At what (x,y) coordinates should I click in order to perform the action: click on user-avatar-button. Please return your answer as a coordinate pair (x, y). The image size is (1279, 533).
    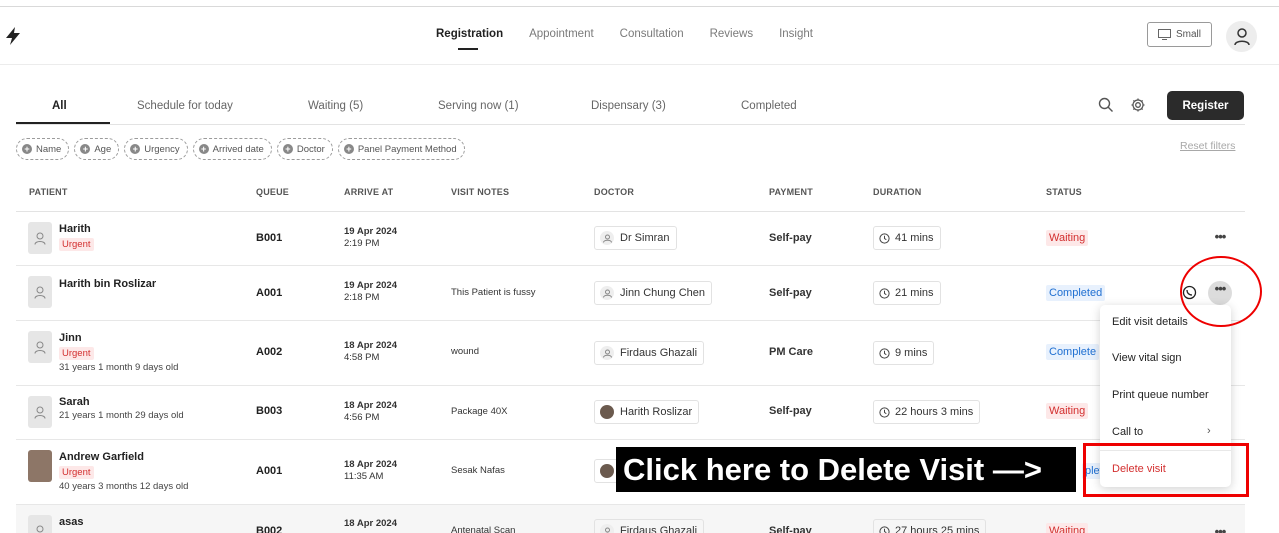
    Looking at the image, I should click on (1241, 36).